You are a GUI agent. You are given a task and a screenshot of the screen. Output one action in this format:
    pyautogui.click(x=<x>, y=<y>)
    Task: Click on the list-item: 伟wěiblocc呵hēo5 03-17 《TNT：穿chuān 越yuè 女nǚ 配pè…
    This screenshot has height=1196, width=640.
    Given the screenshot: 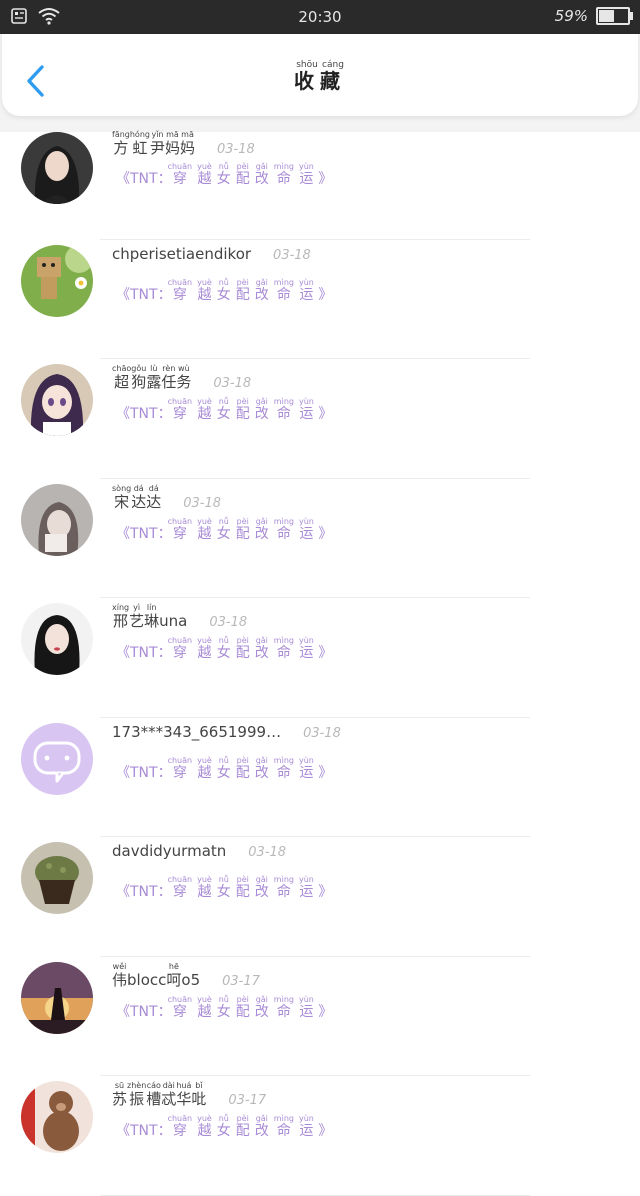 What is the action you would take?
    pyautogui.click(x=320, y=1016)
    